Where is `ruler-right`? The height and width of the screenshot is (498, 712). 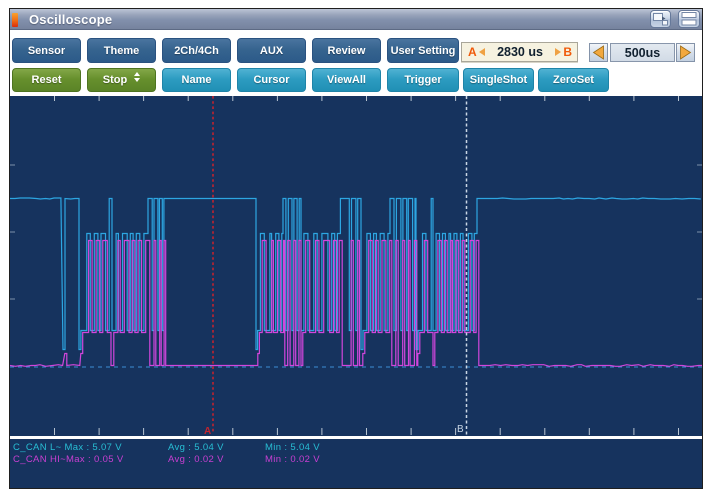 ruler-right is located at coordinates (699, 232).